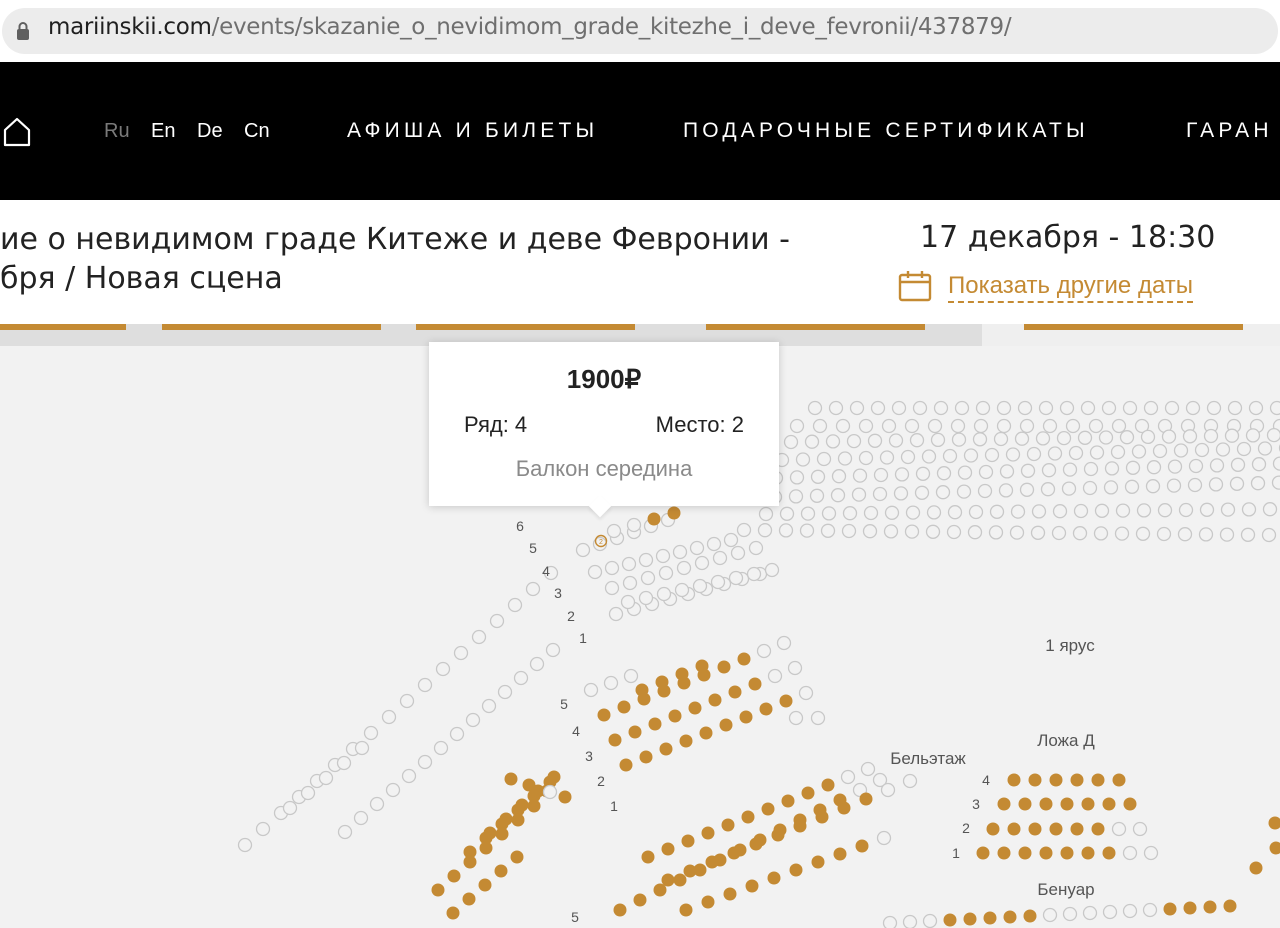 This screenshot has height=928, width=1280. What do you see at coordinates (915, 286) in the screenshot?
I see `calendar-icon` at bounding box center [915, 286].